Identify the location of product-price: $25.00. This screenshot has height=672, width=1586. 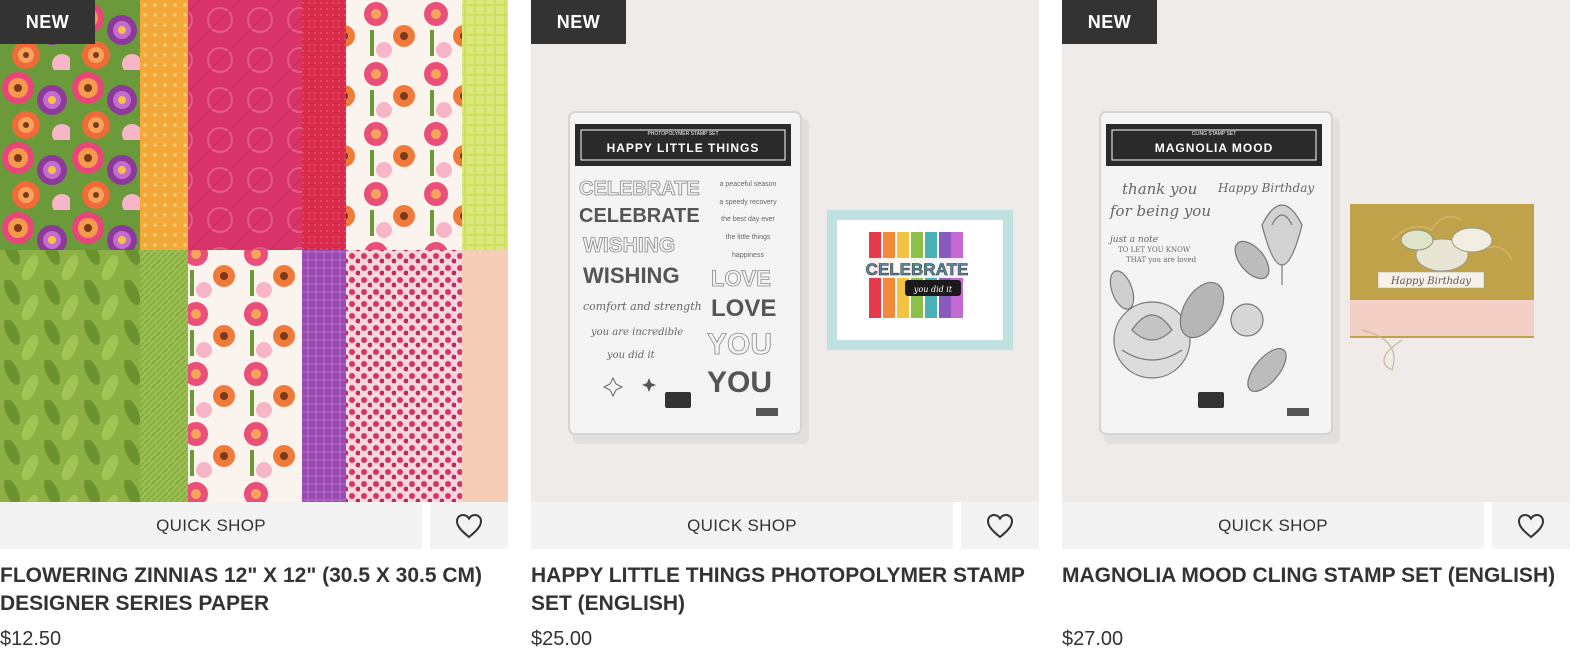
(562, 639).